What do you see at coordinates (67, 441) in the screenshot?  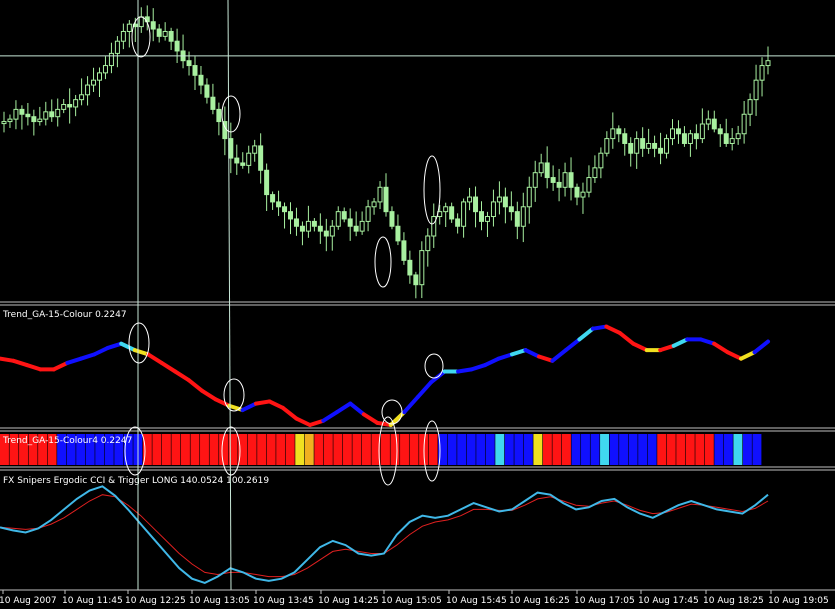 I see `trend-histogram-label: Trend_GA-15-Colour4 0.2247` at bounding box center [67, 441].